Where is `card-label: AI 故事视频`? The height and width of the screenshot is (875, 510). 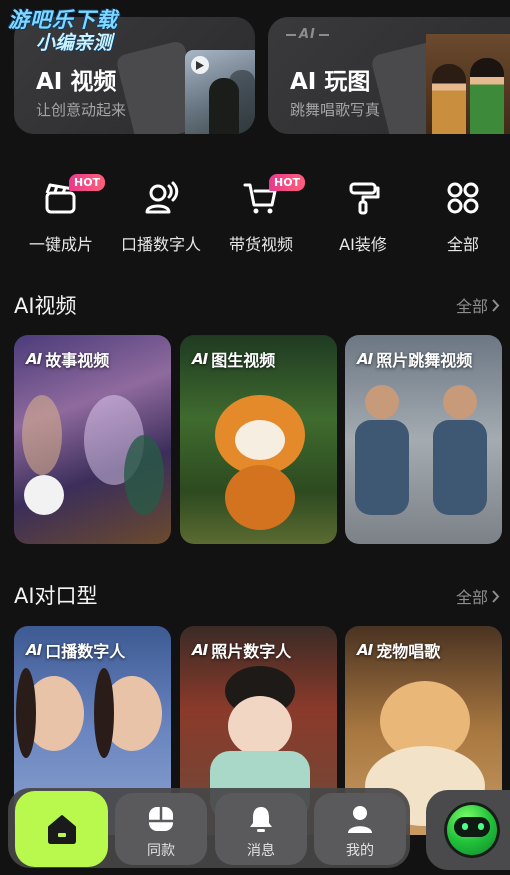
card-label: AI 故事视频 is located at coordinates (67, 359).